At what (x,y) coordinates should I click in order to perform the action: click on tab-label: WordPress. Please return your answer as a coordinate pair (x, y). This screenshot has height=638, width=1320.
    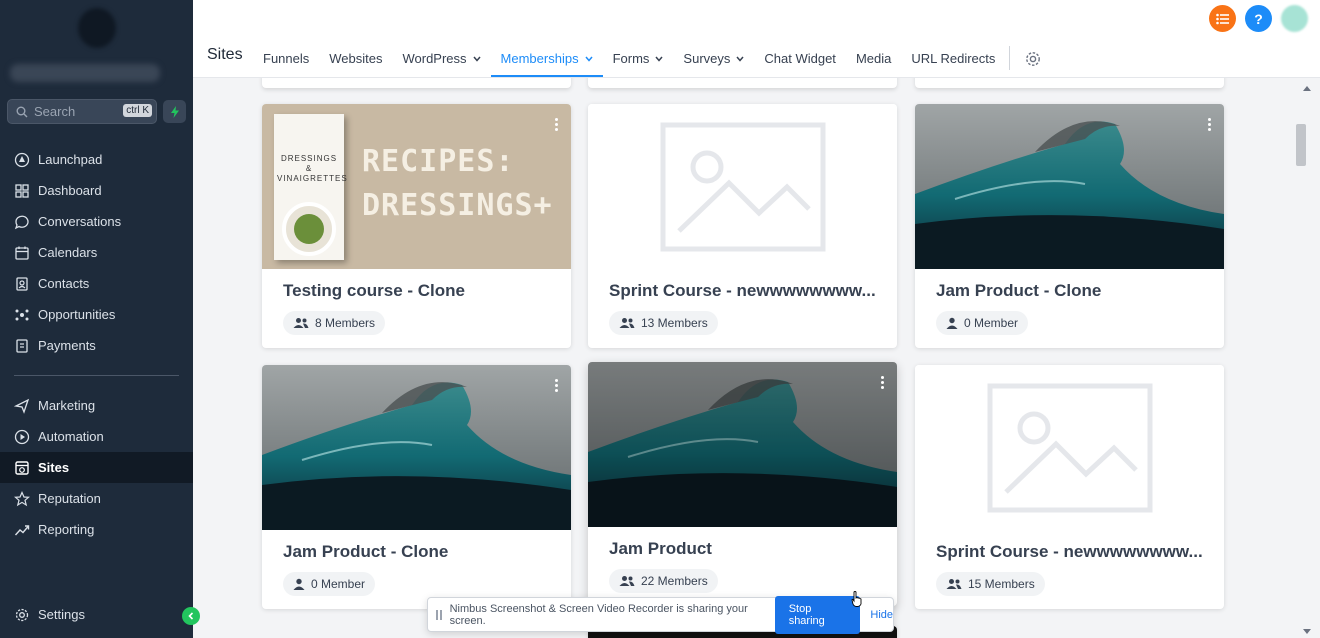
    Looking at the image, I should click on (434, 58).